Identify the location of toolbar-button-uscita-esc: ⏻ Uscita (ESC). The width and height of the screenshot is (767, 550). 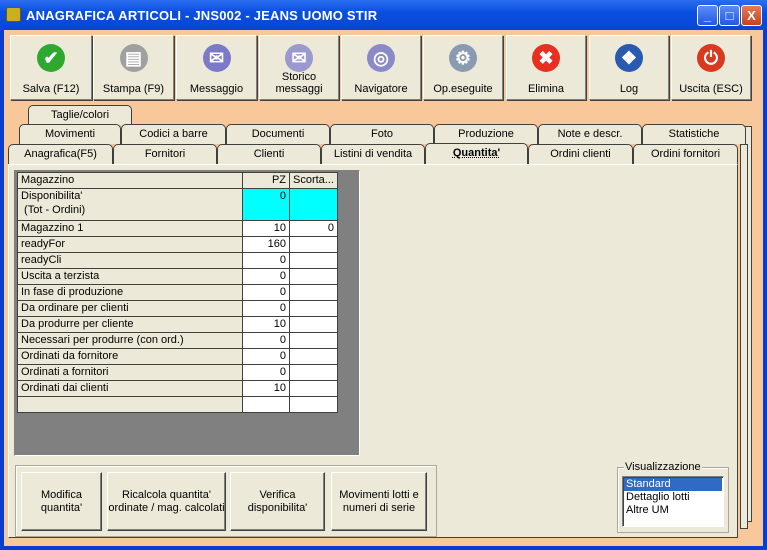
(711, 67).